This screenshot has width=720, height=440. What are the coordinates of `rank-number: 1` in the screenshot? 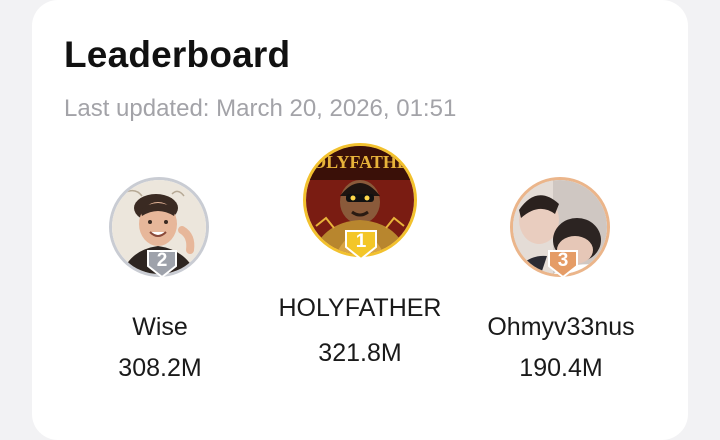 It's located at (361, 241).